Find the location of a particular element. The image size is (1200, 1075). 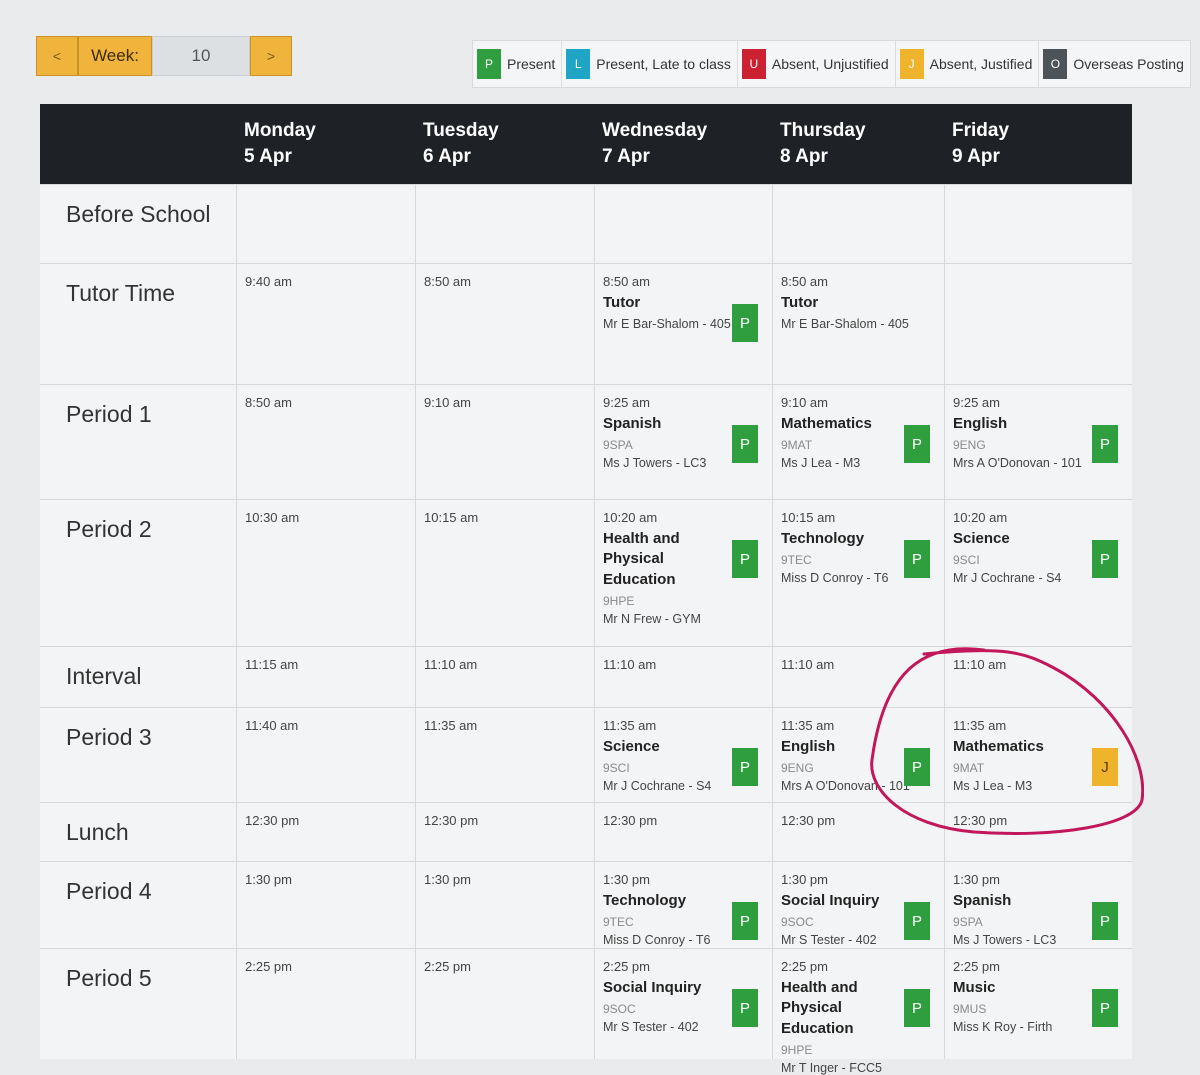

period-label: Tutor Time is located at coordinates (121, 293).